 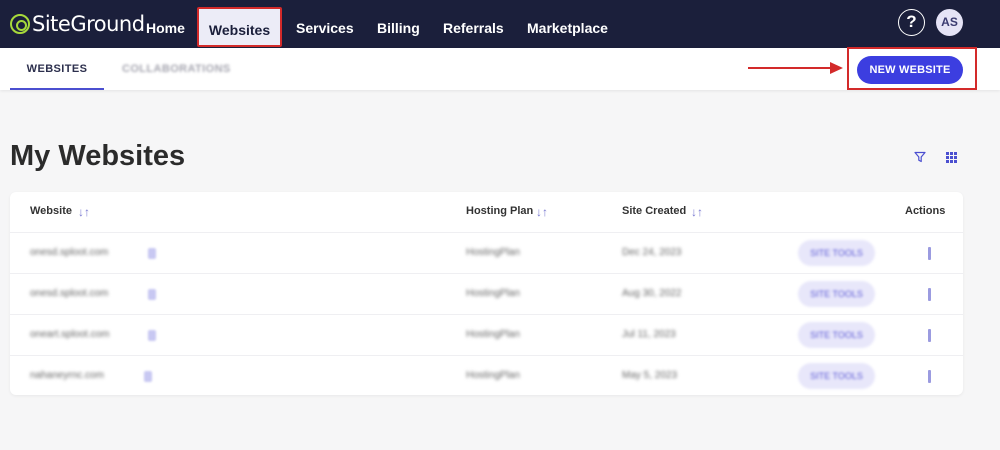 I want to click on help-icon: ?, so click(x=911, y=22).